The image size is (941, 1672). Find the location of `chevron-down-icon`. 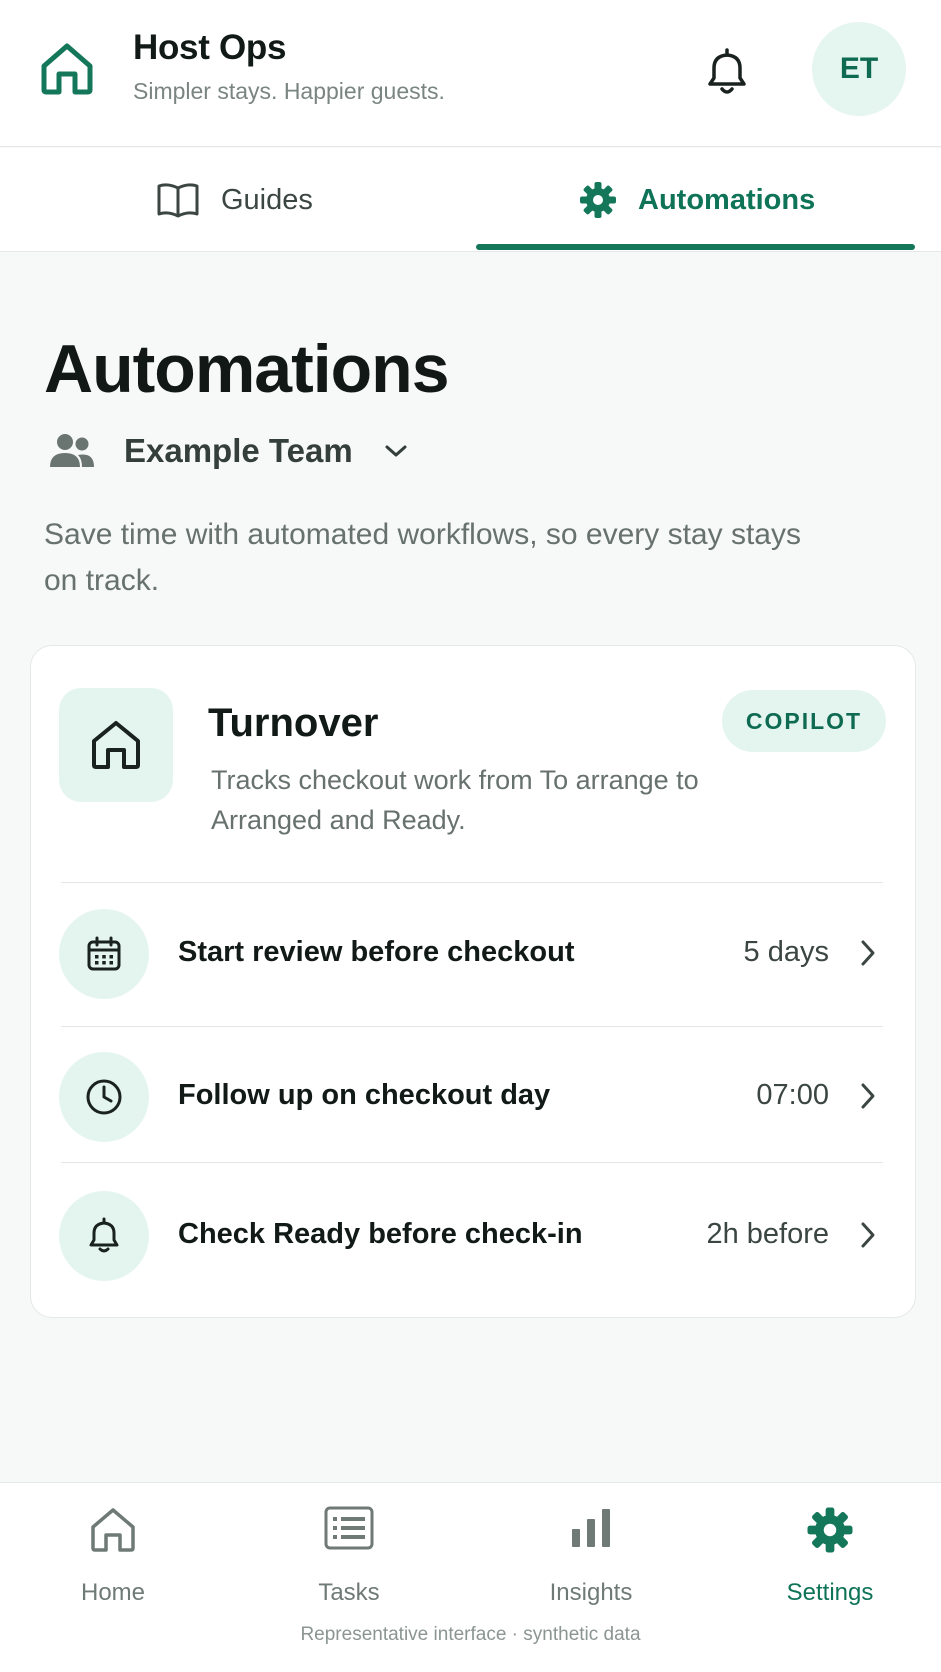

chevron-down-icon is located at coordinates (396, 451).